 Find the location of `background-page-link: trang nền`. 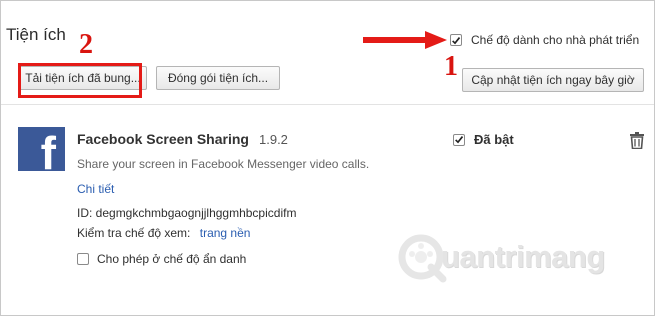

background-page-link: trang nền is located at coordinates (225, 233).